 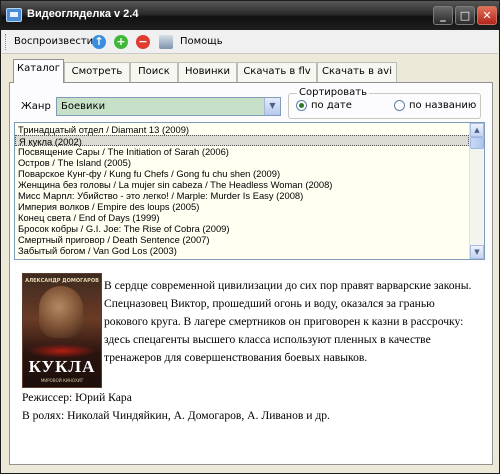 I want to click on tab-download-avi: Скачать в avi, so click(x=357, y=72).